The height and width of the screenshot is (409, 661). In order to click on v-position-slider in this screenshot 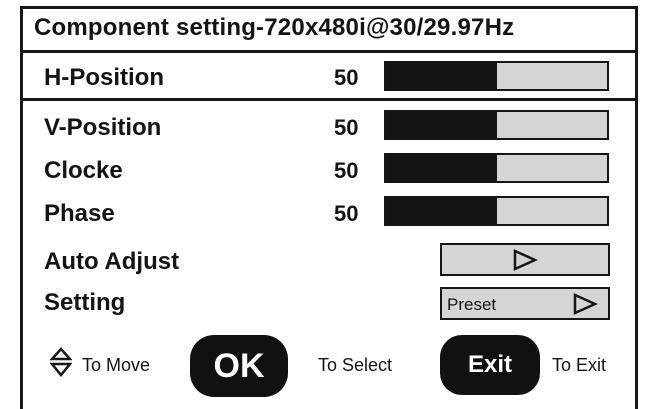, I will do `click(496, 125)`.